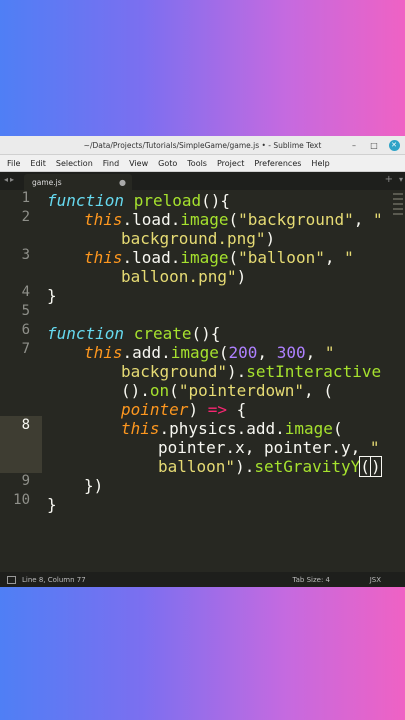  Describe the element at coordinates (25, 198) in the screenshot. I see `line-number: 1` at that location.